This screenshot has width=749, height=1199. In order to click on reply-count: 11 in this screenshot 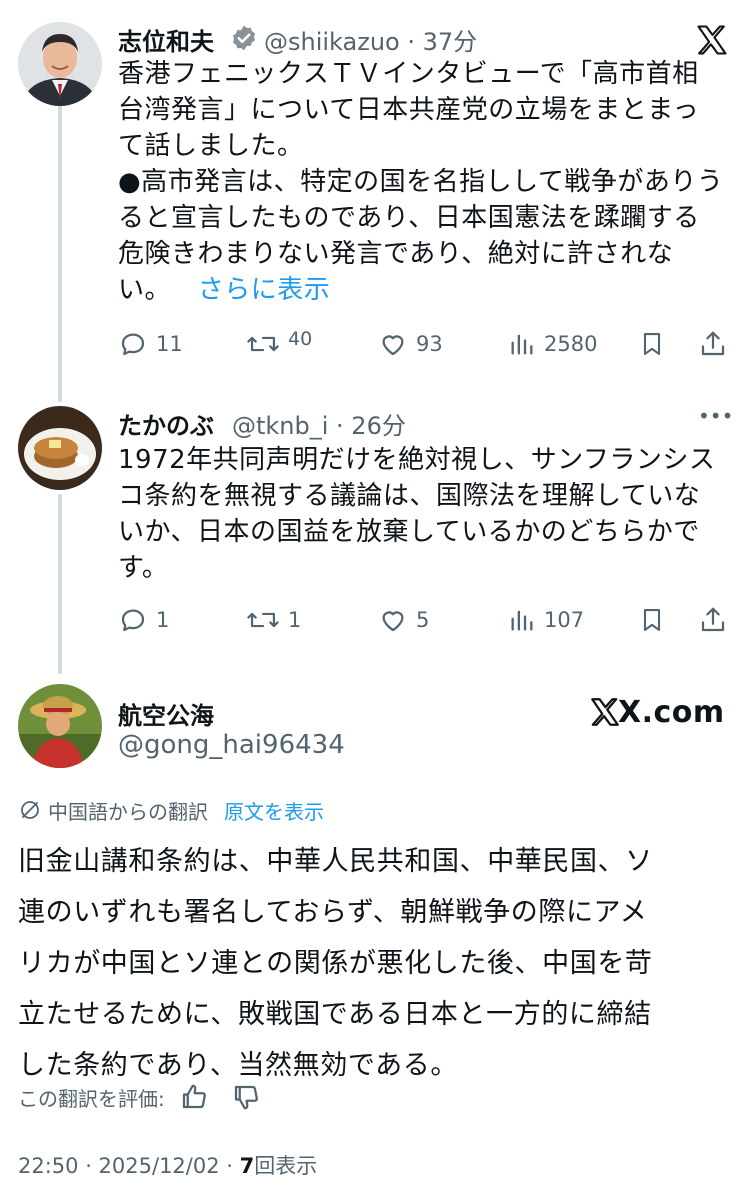, I will do `click(169, 344)`.